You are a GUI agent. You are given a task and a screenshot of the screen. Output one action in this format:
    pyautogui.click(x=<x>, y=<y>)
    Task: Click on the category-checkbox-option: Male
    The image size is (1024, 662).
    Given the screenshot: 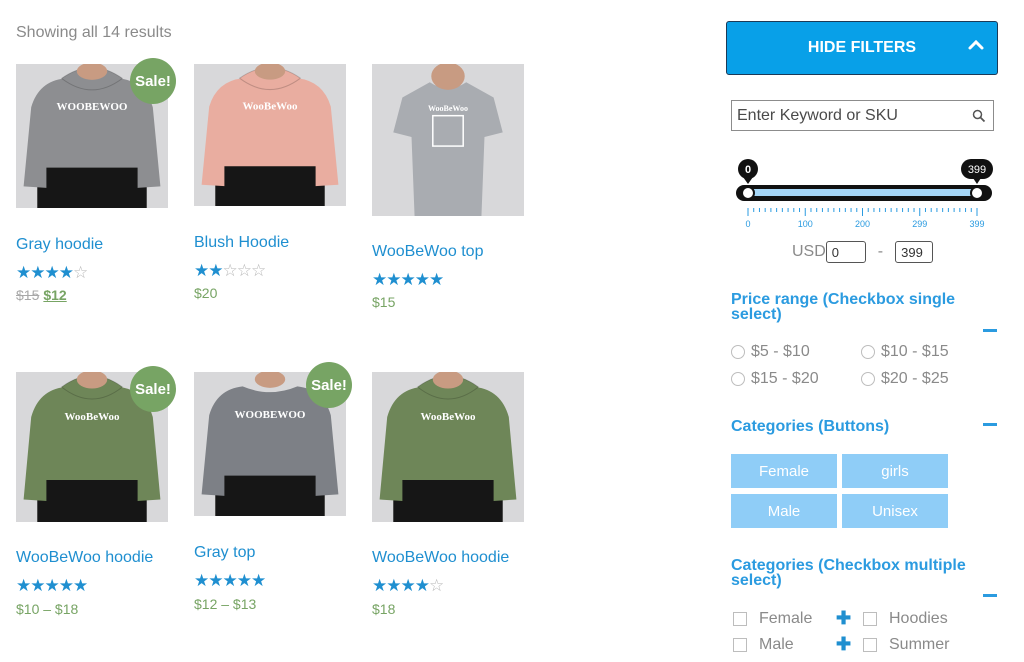 What is the action you would take?
    pyautogui.click(x=763, y=645)
    